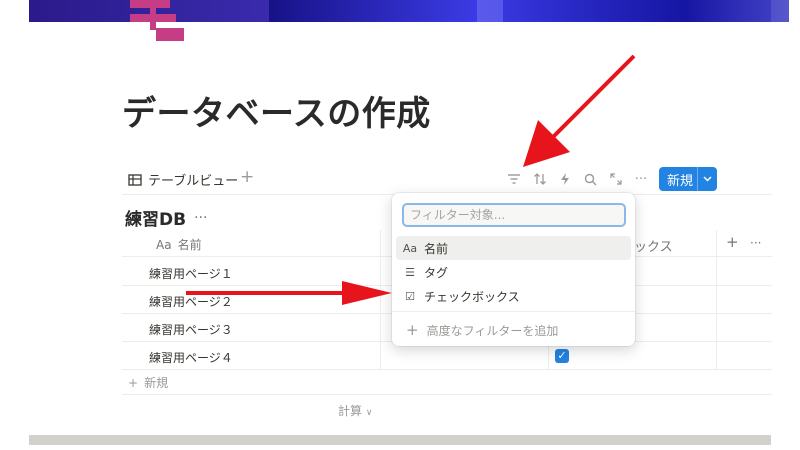 The width and height of the screenshot is (800, 450). I want to click on row-name-cell: 練習用ページ１, so click(191, 273).